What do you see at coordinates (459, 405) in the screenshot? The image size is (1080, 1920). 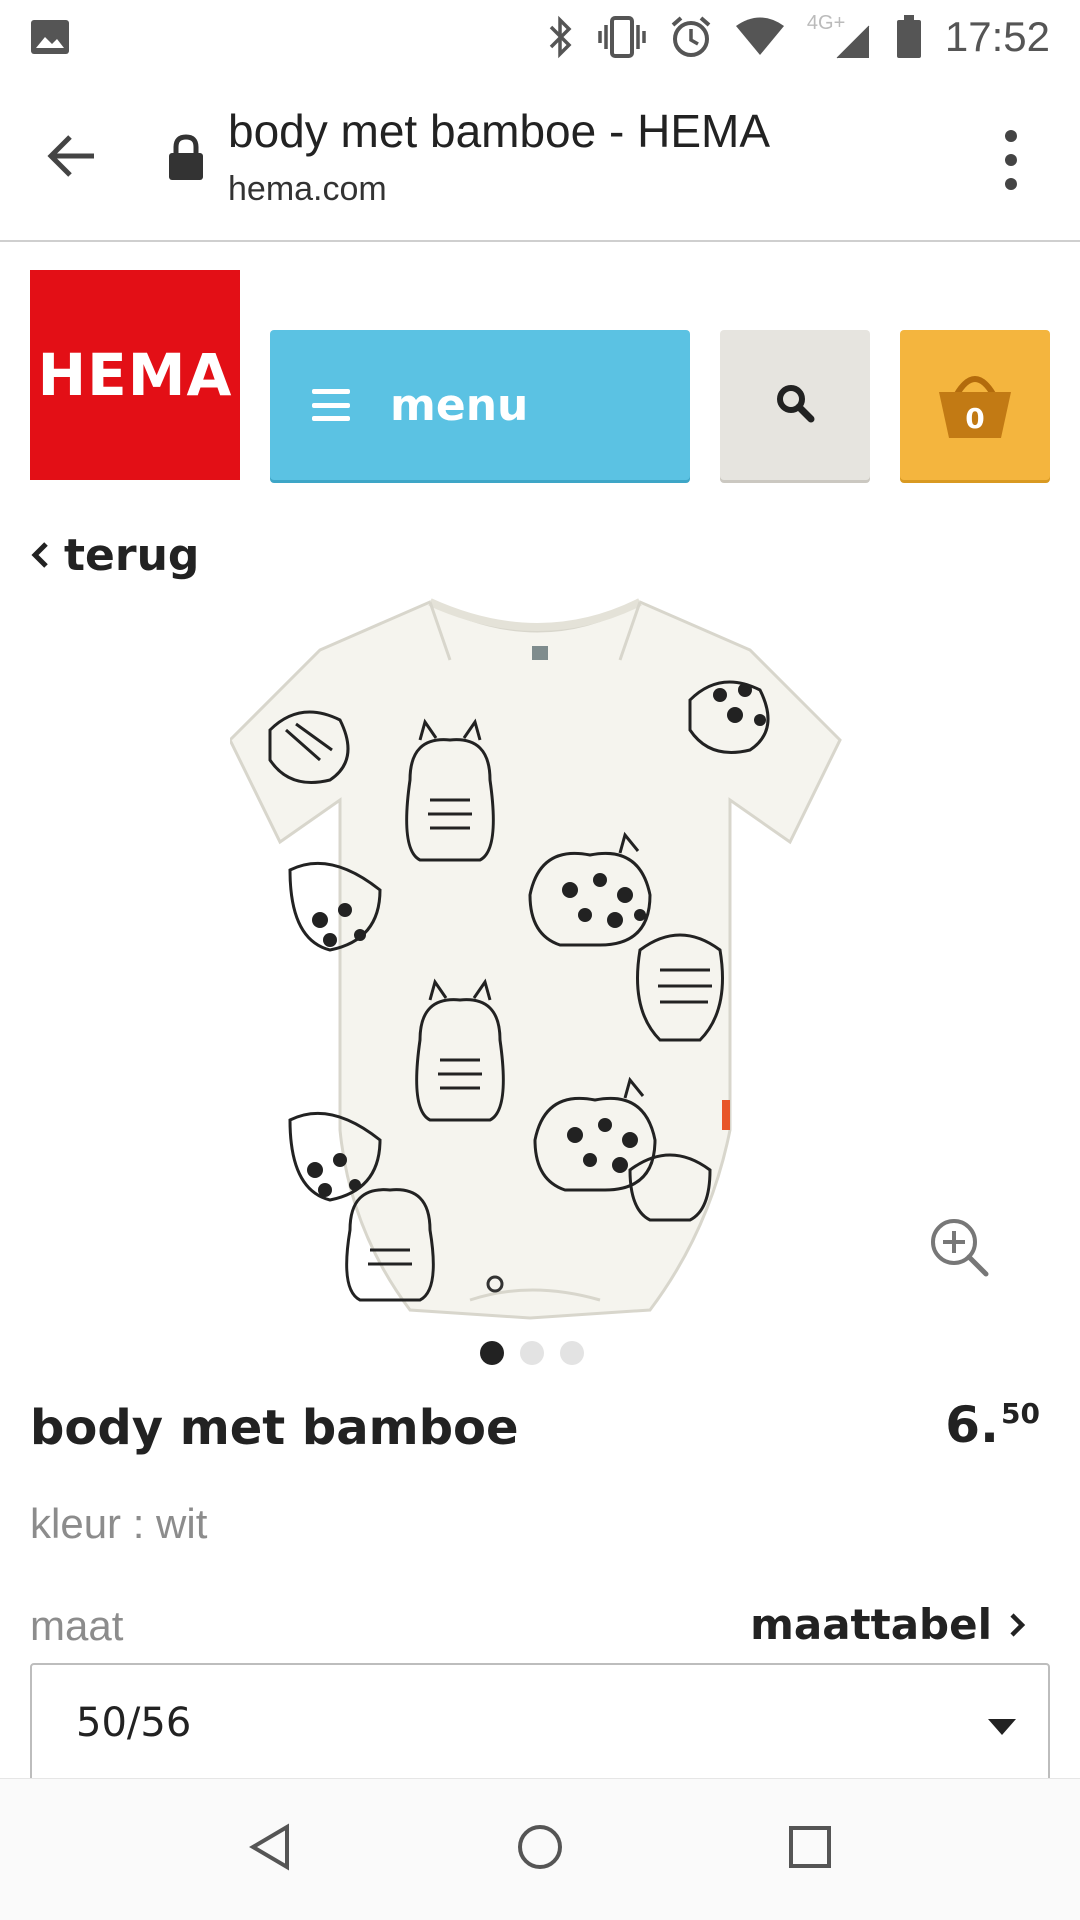 I see `menu-button-label: menu` at bounding box center [459, 405].